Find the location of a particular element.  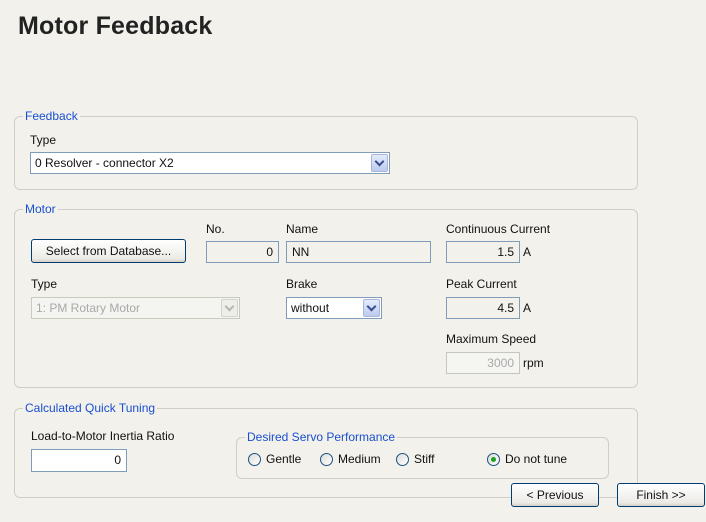

brake-dropdown-button is located at coordinates (371, 308).